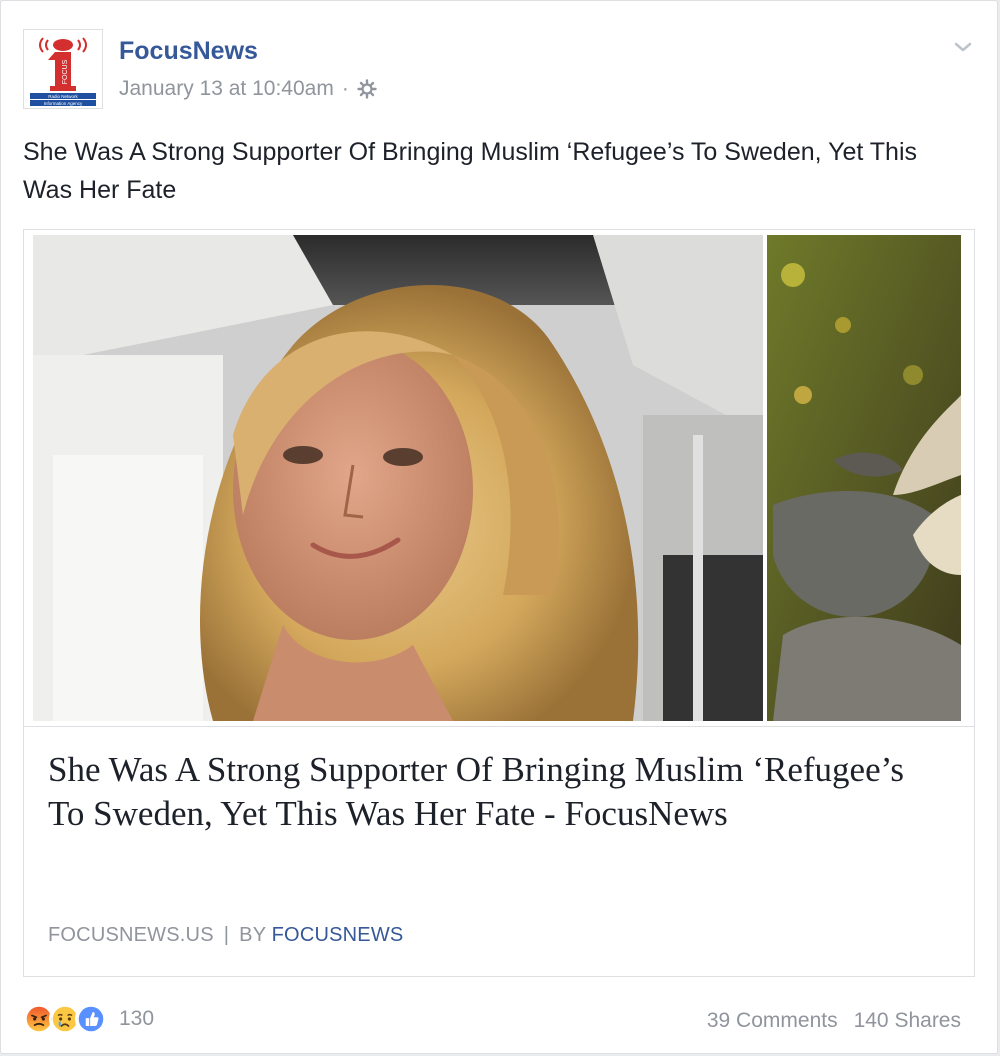  I want to click on by-label: BY, so click(252, 935).